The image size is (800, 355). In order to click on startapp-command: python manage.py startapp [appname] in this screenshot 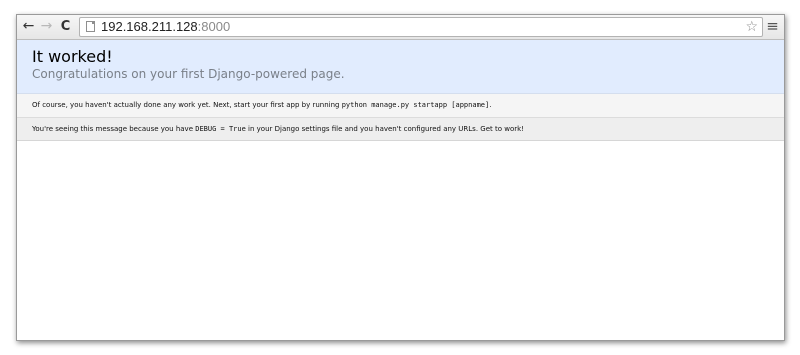, I will do `click(415, 105)`.